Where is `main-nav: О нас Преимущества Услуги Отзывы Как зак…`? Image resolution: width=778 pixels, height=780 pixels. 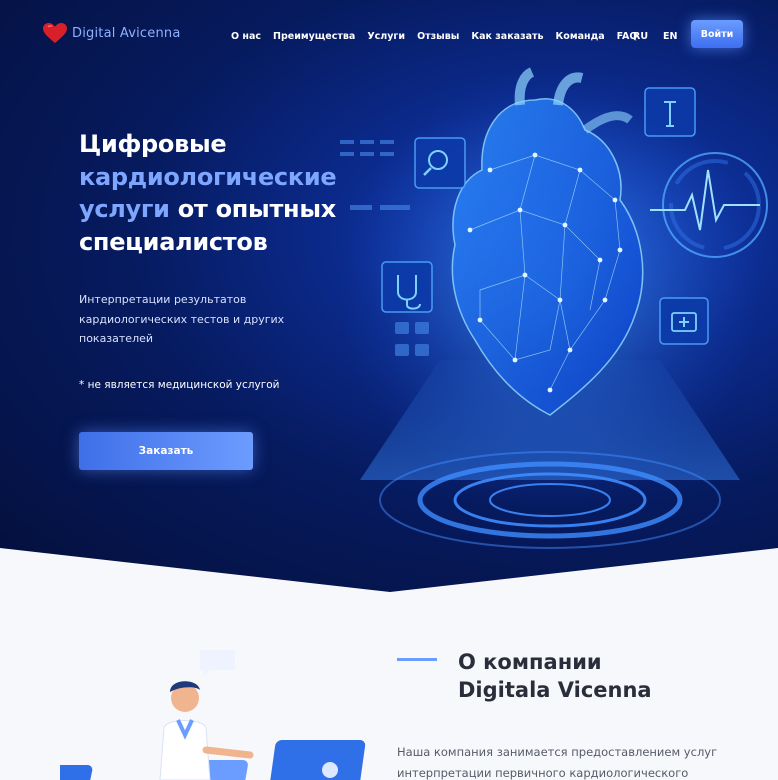
main-nav: О нас Преимущества Услуги Отзывы Как зак… is located at coordinates (434, 36).